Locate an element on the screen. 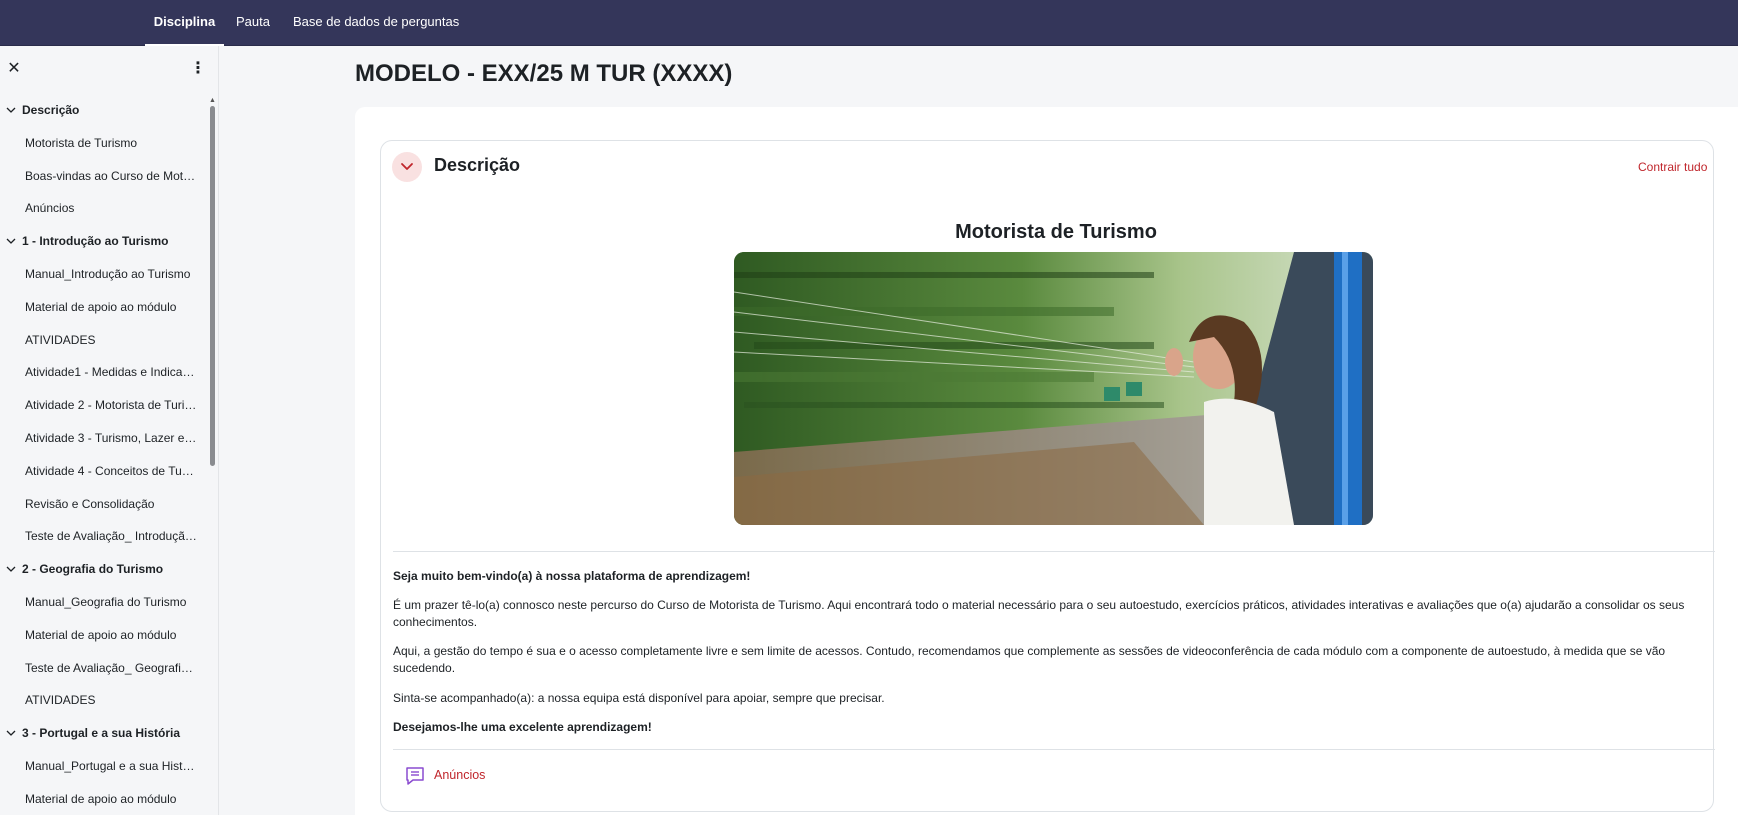 The image size is (1738, 815). section-title: Descrição is located at coordinates (477, 165).